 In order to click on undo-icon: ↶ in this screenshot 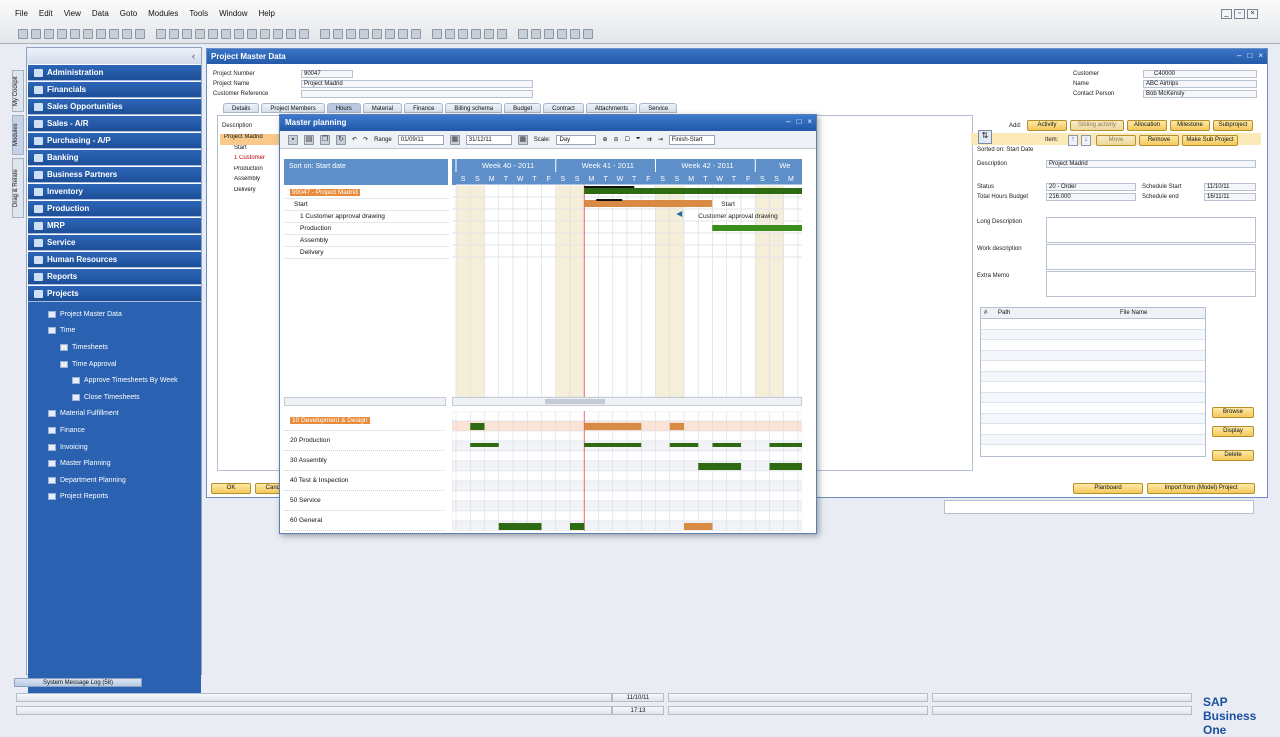, I will do `click(354, 139)`.